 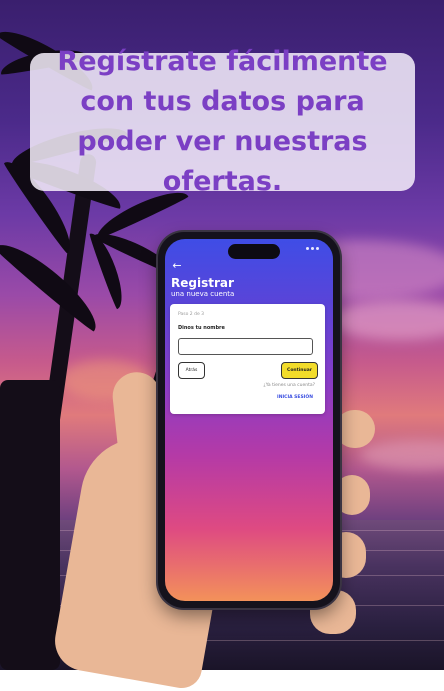 What do you see at coordinates (177, 266) in the screenshot?
I see `arrow-left-icon: ←` at bounding box center [177, 266].